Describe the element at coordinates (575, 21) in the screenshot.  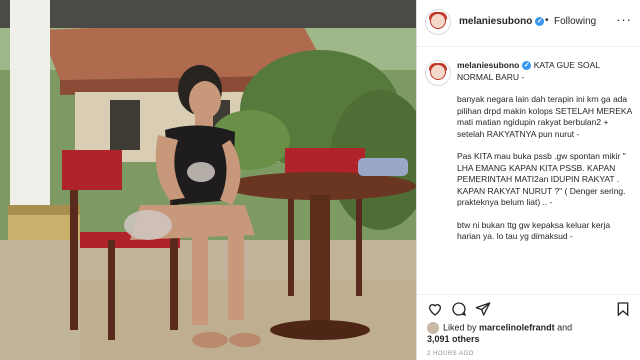
I see `following-button: Following` at that location.